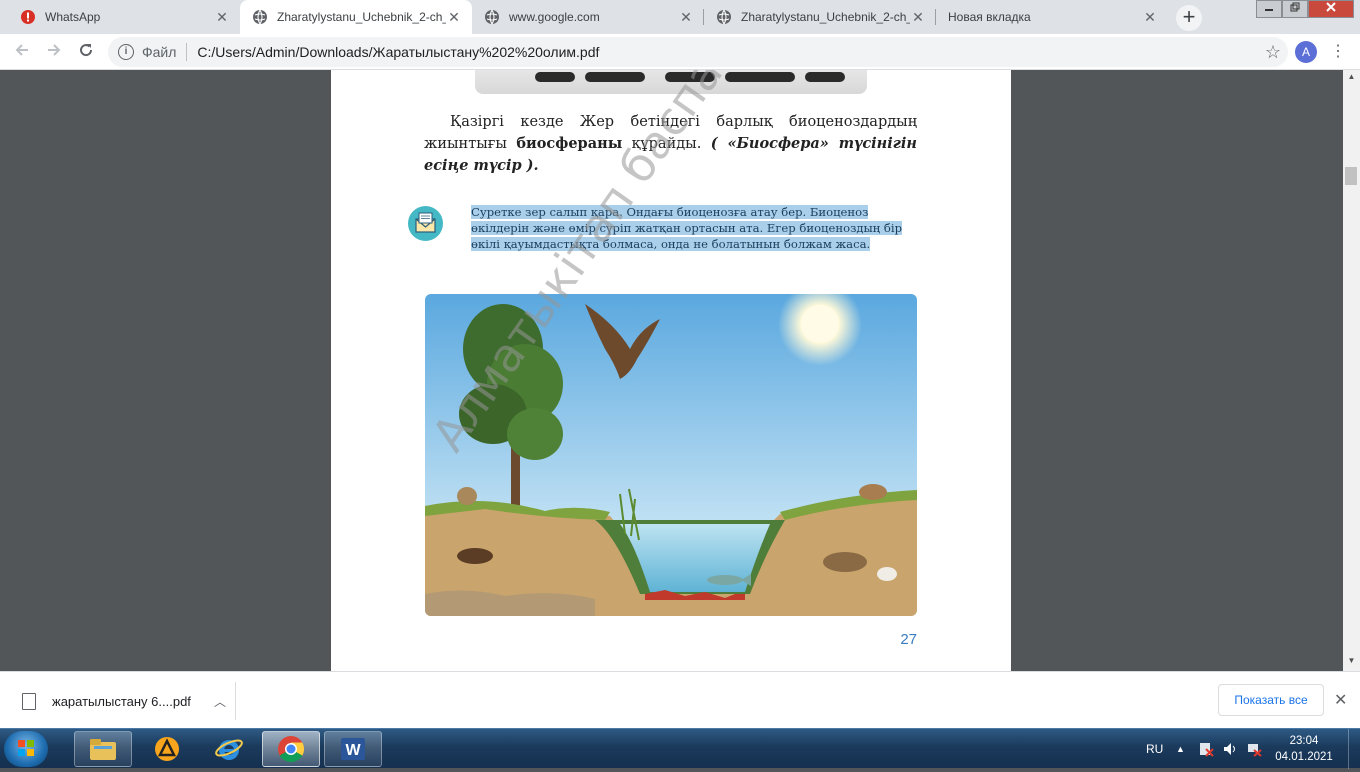 The image size is (1360, 772). What do you see at coordinates (29, 701) in the screenshot?
I see `file-icon` at bounding box center [29, 701].